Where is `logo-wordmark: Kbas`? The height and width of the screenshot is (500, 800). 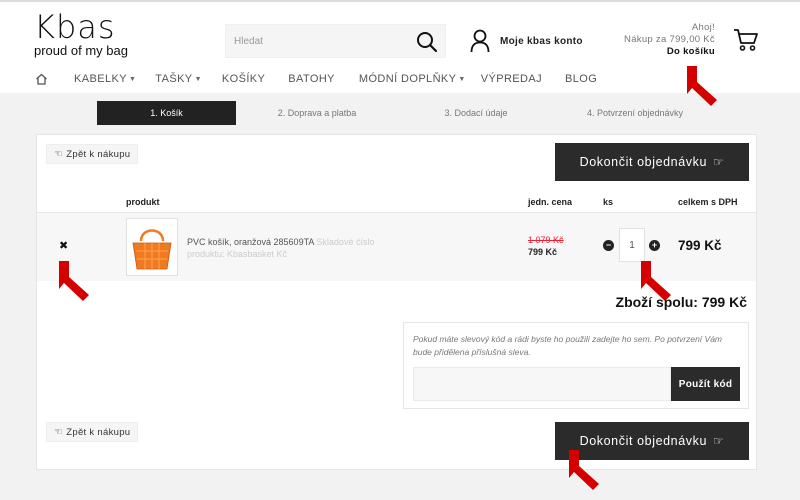
logo-wordmark: Kbas is located at coordinates (75, 27).